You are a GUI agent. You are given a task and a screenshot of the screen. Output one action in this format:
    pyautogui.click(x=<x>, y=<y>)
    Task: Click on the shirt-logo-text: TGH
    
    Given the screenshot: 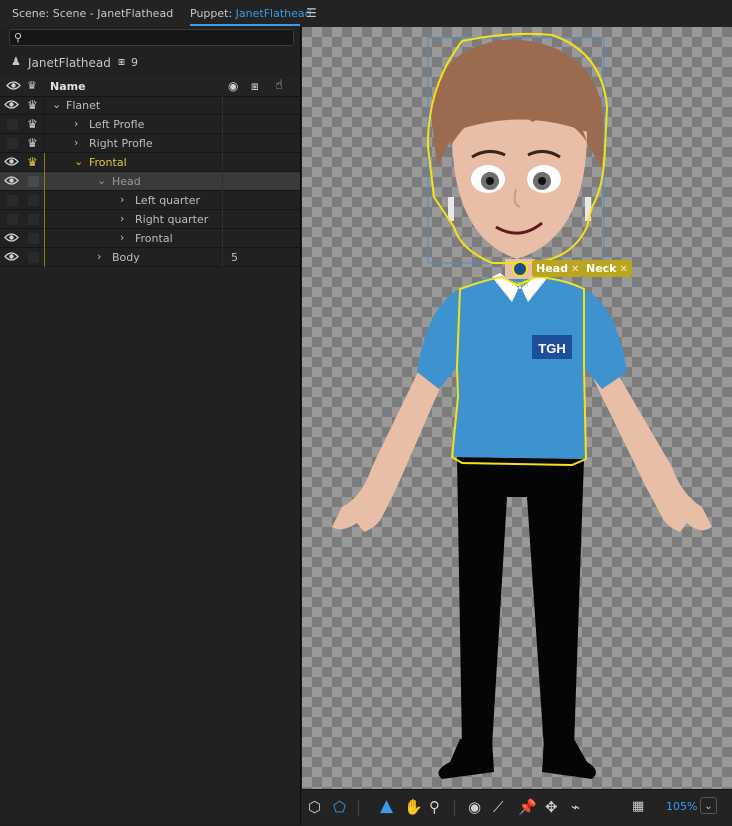 What is the action you would take?
    pyautogui.click(x=551, y=348)
    